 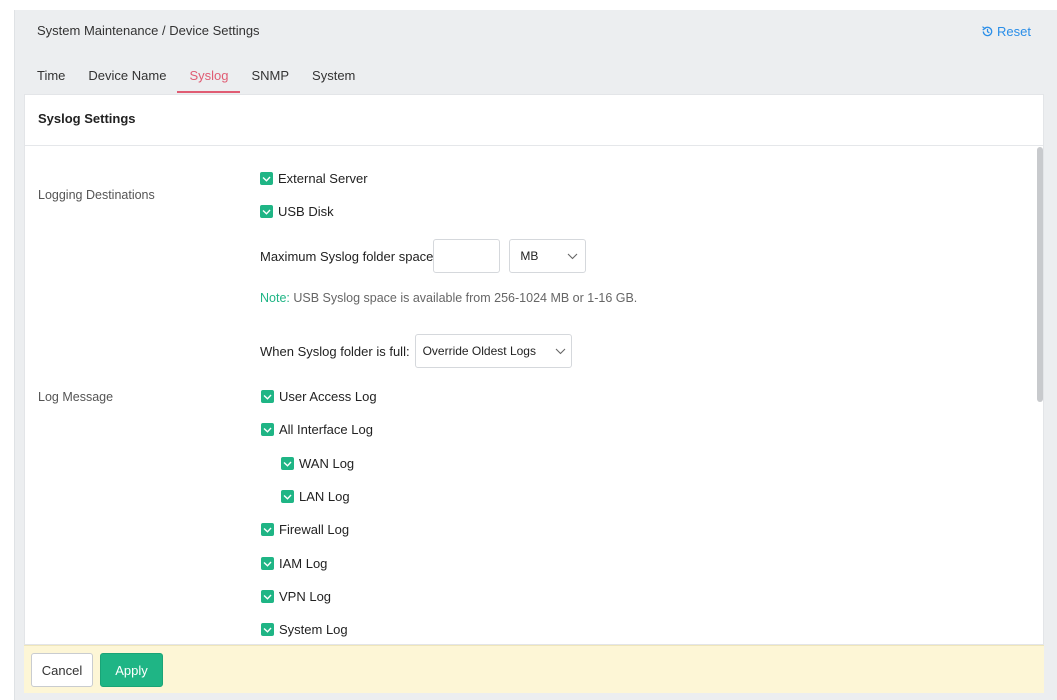 I want to click on max-space-row: Maximum Syslog folder space MB, so click(x=423, y=256).